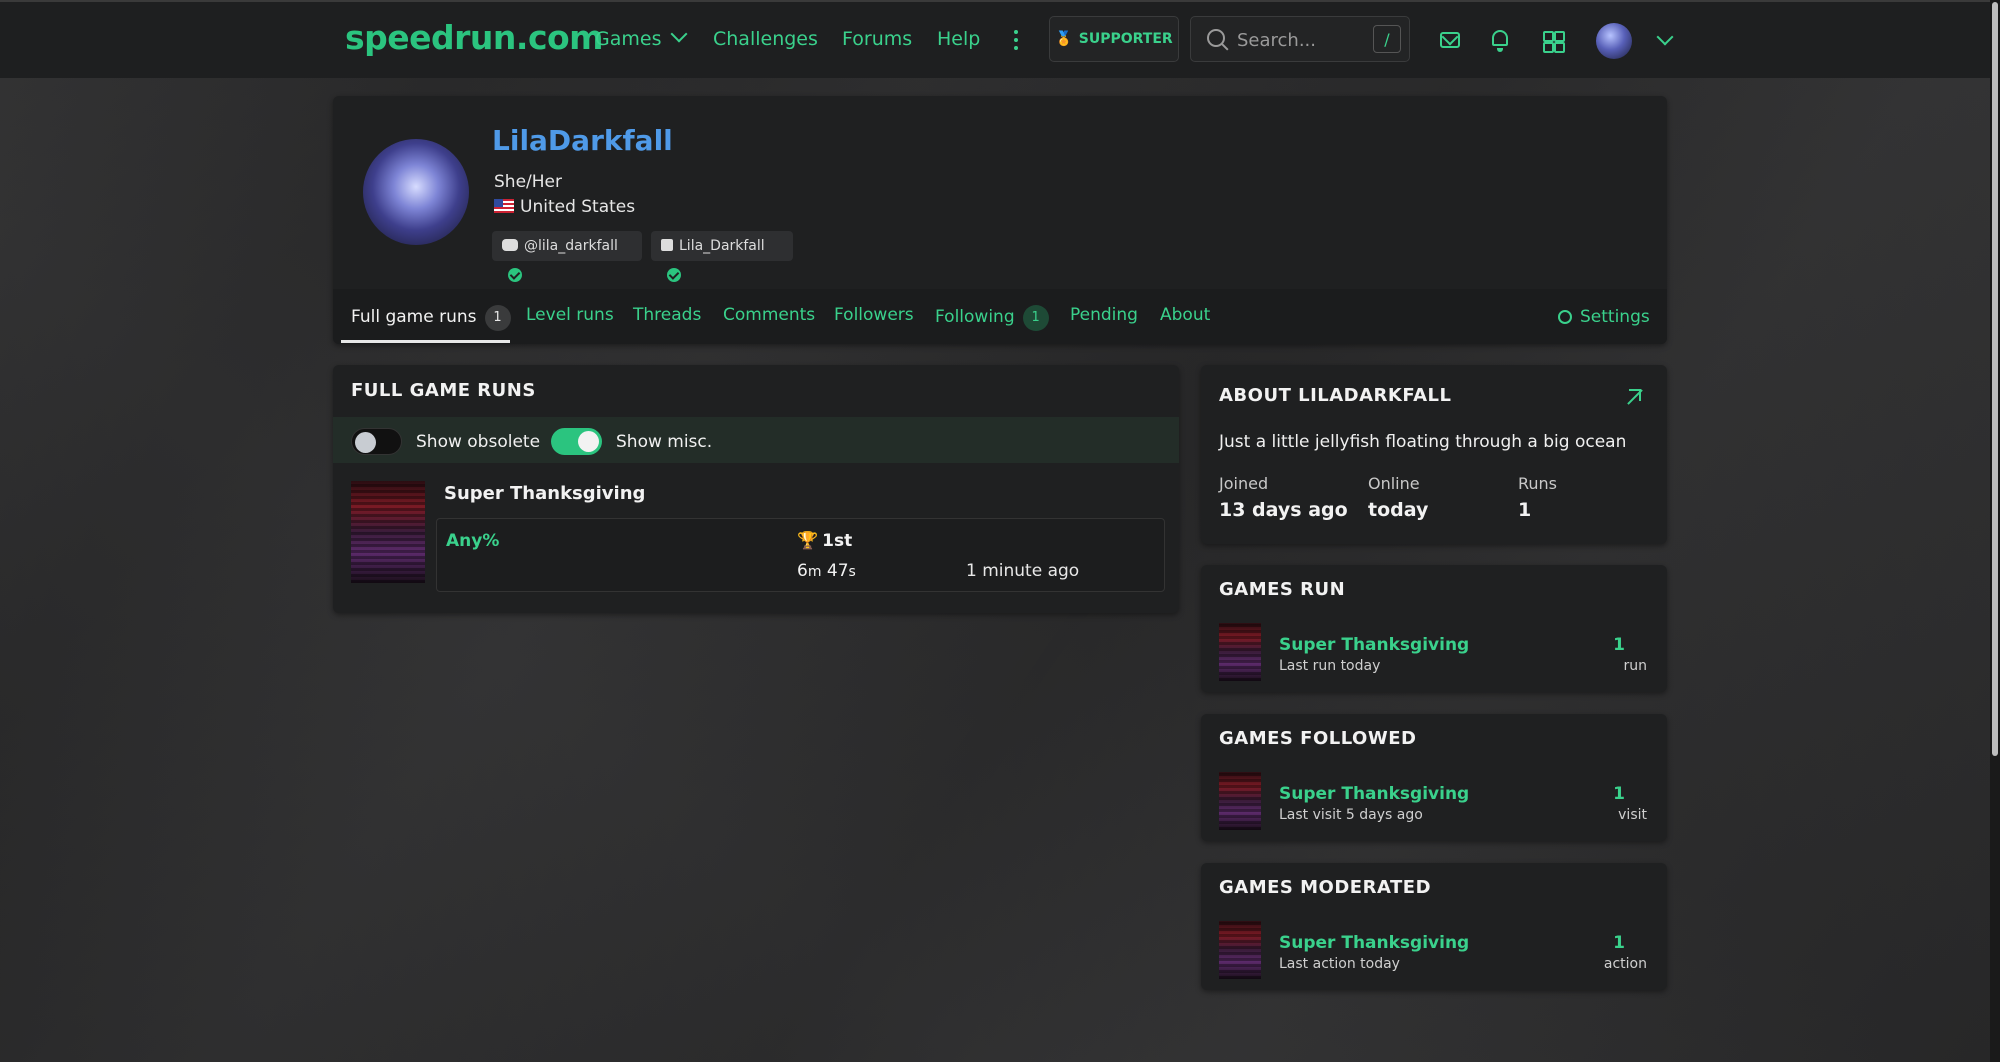 Image resolution: width=2000 pixels, height=1062 pixels. What do you see at coordinates (1995, 379) in the screenshot?
I see `scrollbar-thumb` at bounding box center [1995, 379].